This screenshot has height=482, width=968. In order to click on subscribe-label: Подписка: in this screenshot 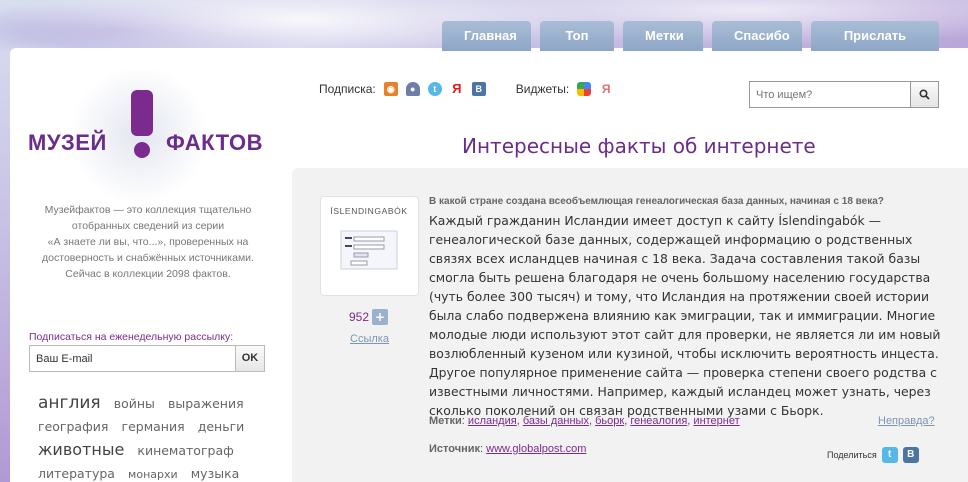, I will do `click(347, 89)`.